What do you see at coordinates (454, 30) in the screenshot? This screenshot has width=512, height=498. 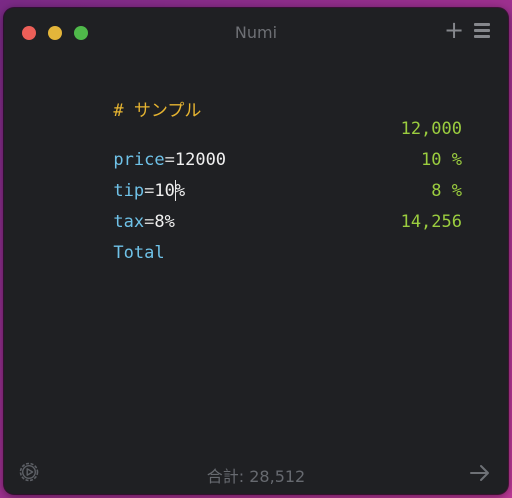 I see `plus-icon: +` at bounding box center [454, 30].